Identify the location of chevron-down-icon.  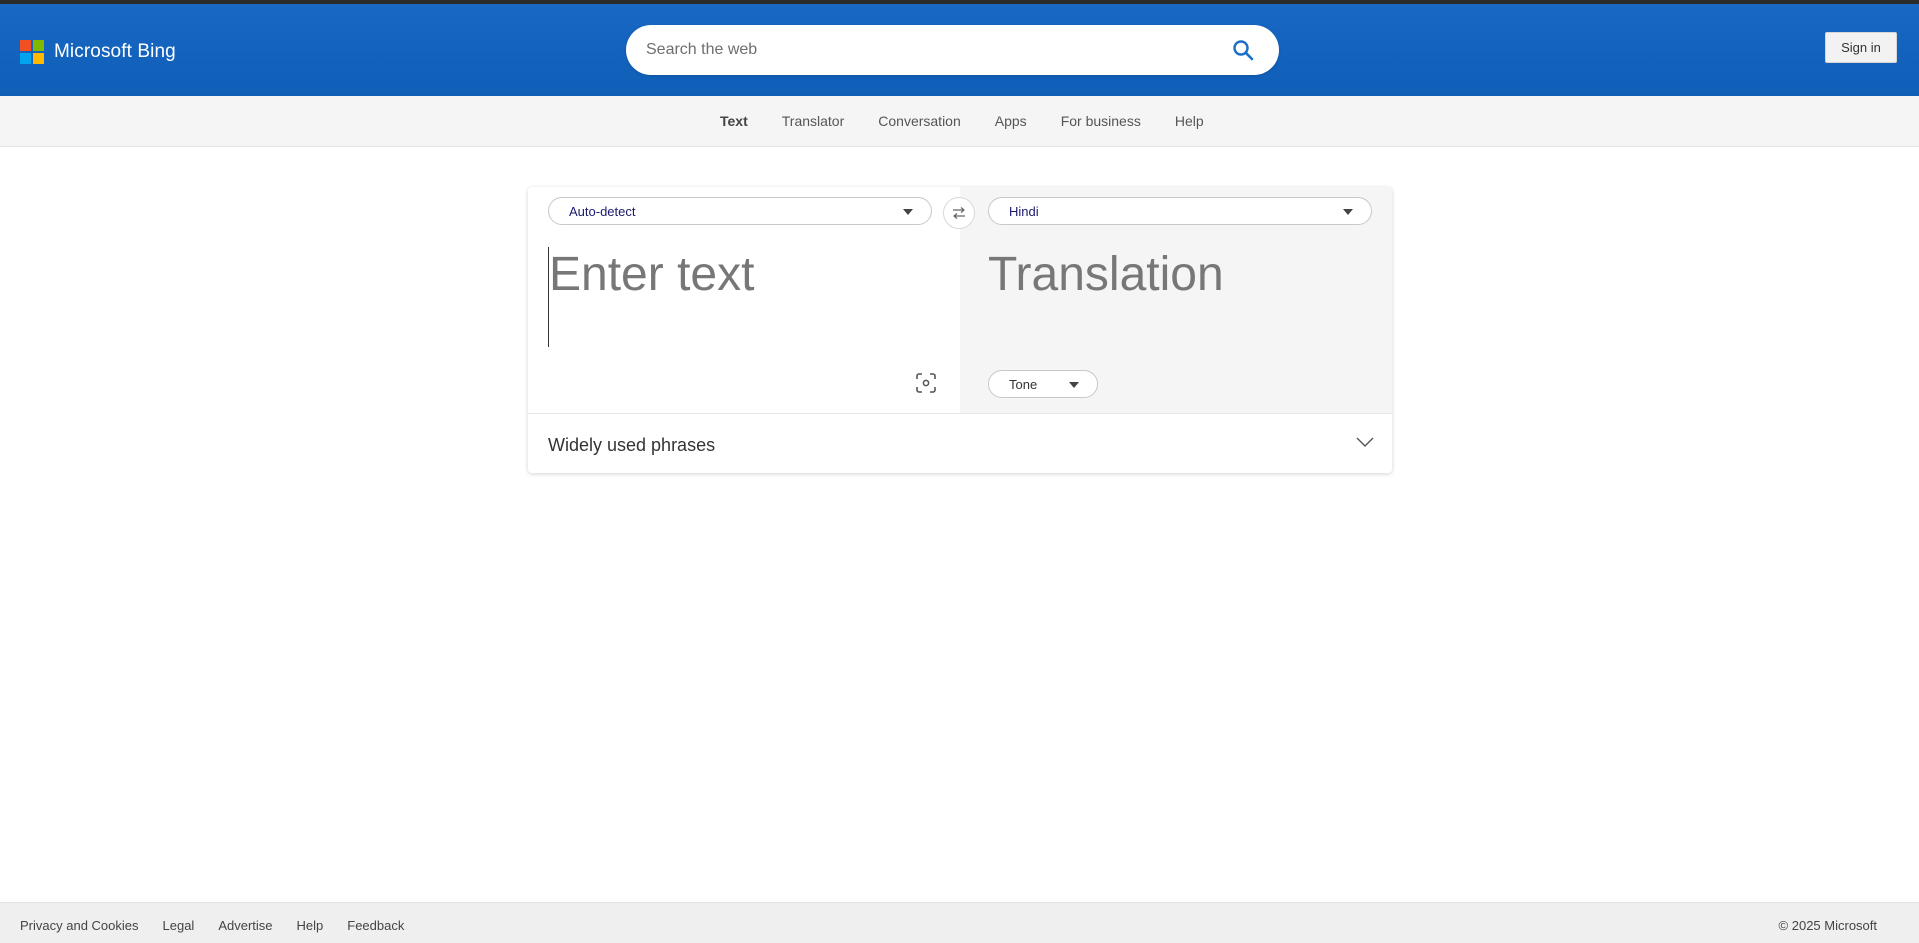
(1365, 442).